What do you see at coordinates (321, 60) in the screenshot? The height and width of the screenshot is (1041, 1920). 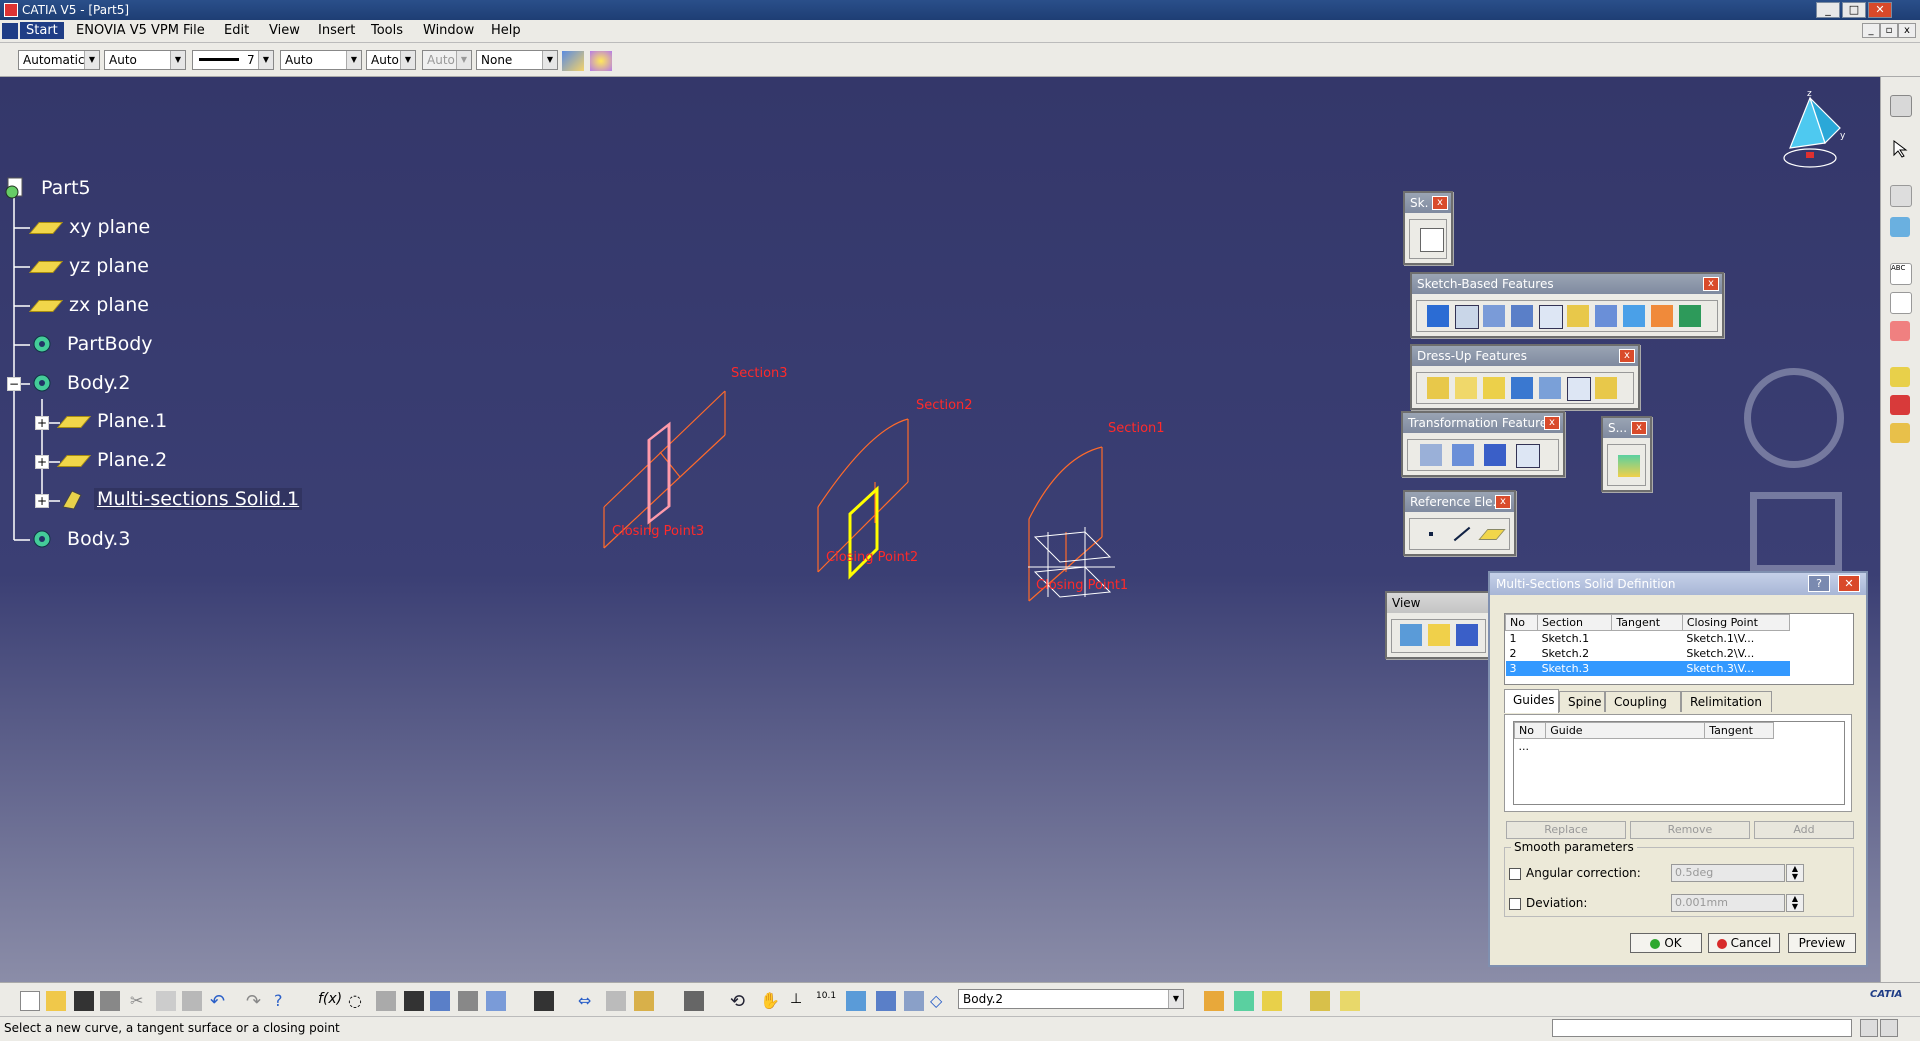 I see `line-type-combo: Auto ▼` at bounding box center [321, 60].